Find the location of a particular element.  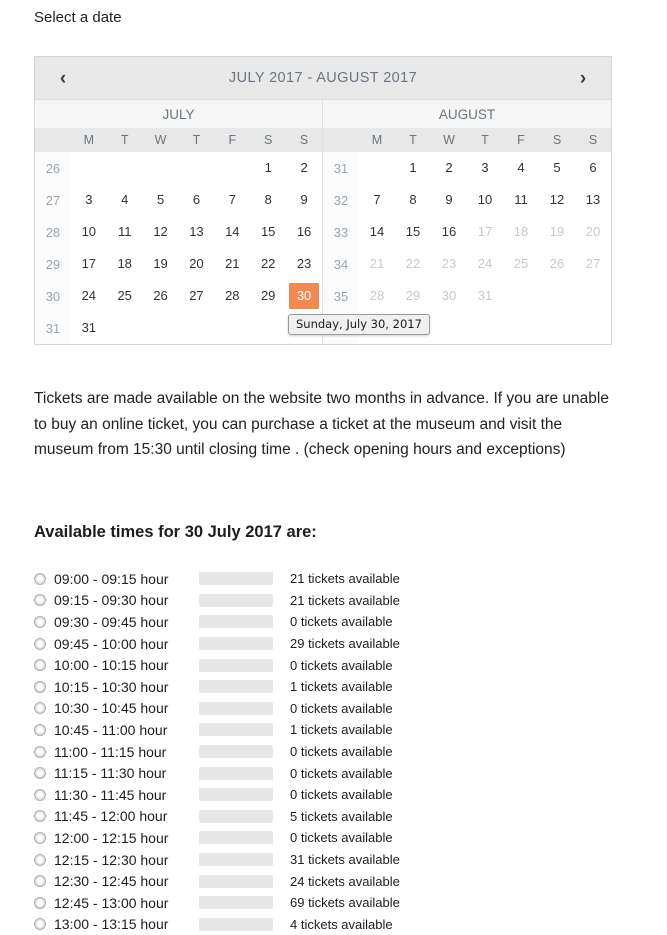

calendar-day: 29 is located at coordinates (268, 296).